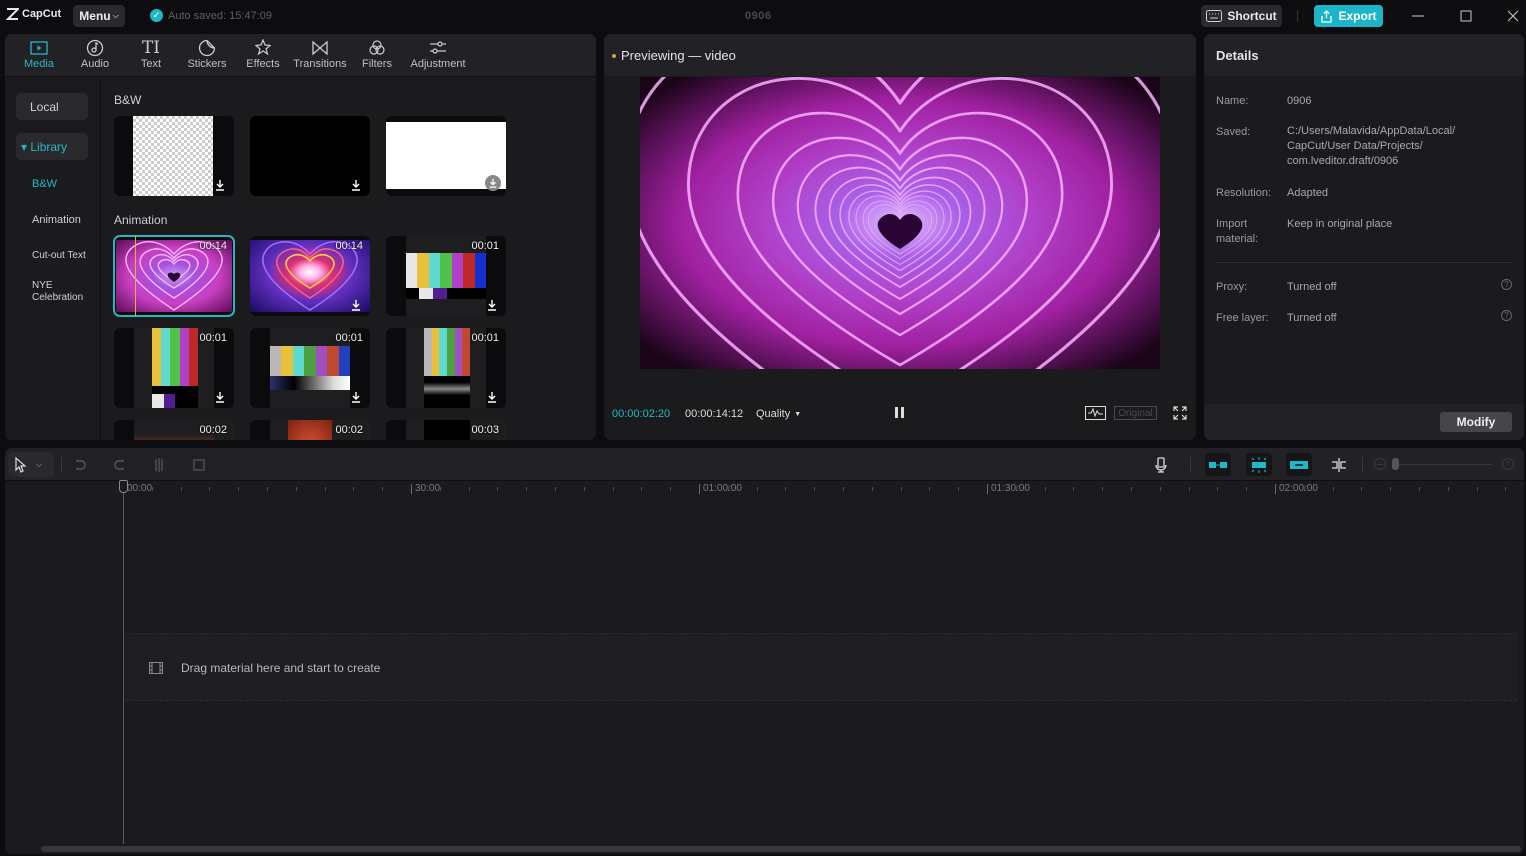  I want to click on playhead-handle, so click(123, 486).